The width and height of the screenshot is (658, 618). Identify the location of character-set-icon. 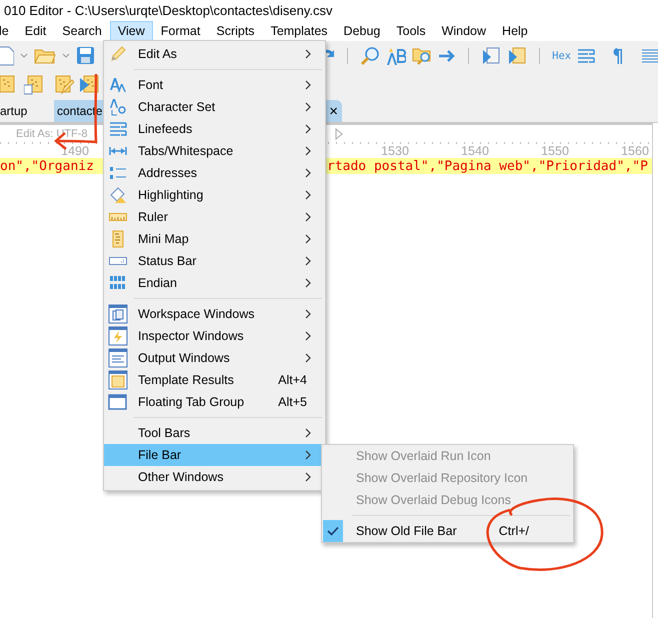
(118, 107).